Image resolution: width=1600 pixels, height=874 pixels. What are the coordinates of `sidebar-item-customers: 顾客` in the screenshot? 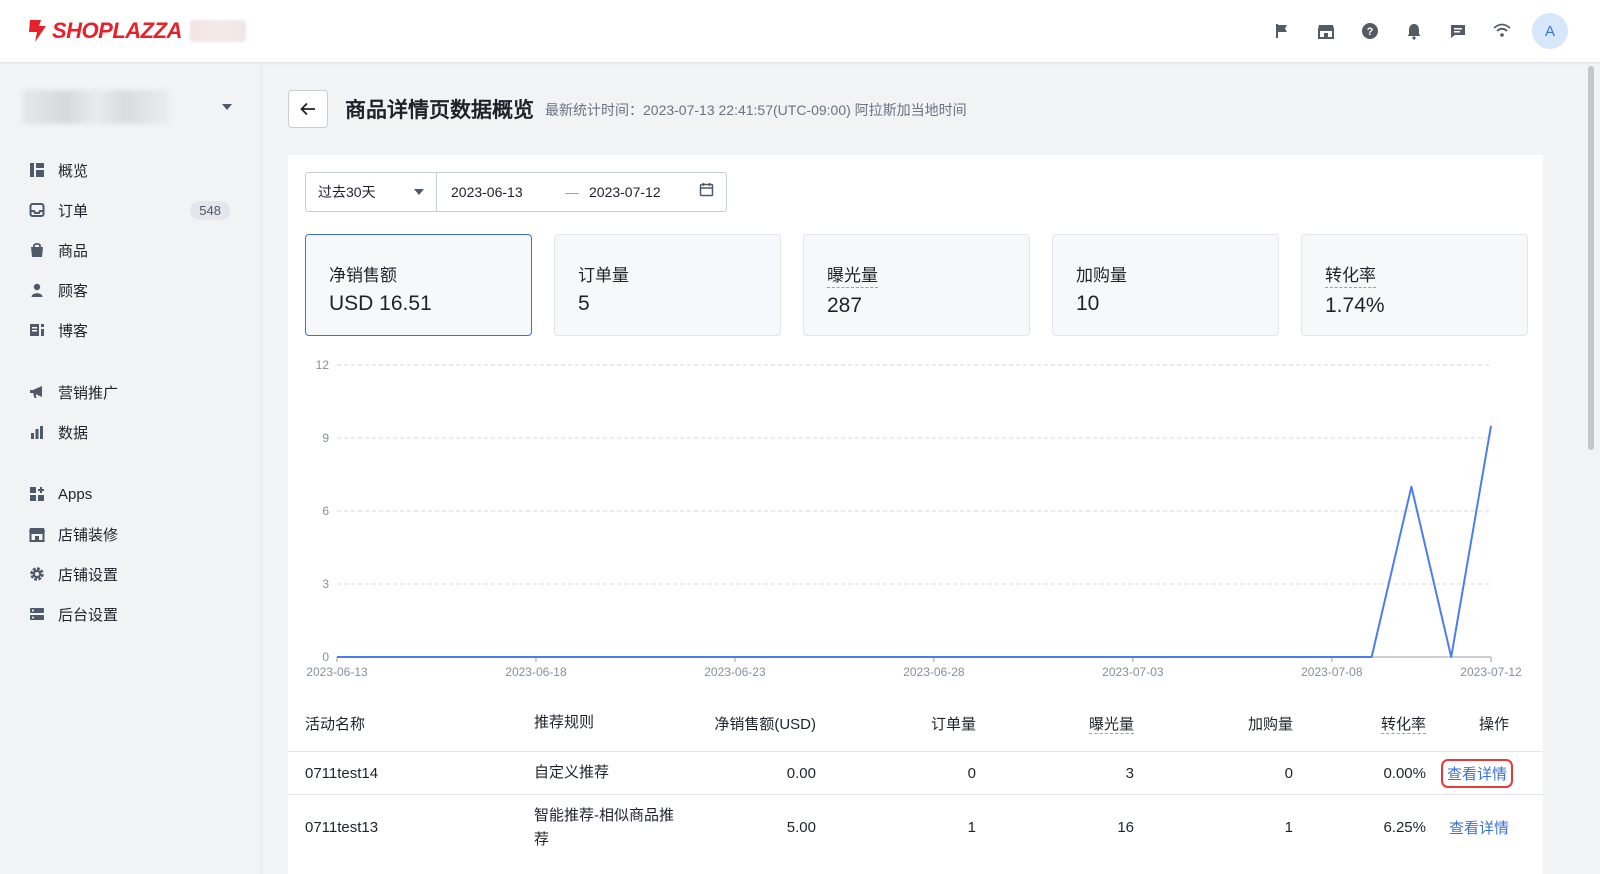 It's located at (131, 290).